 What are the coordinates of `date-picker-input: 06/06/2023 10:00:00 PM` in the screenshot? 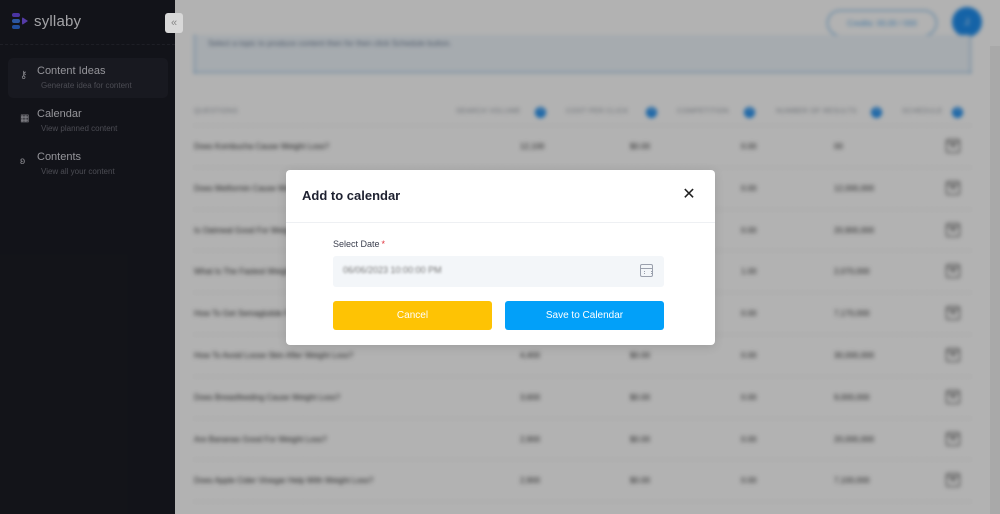 It's located at (498, 271).